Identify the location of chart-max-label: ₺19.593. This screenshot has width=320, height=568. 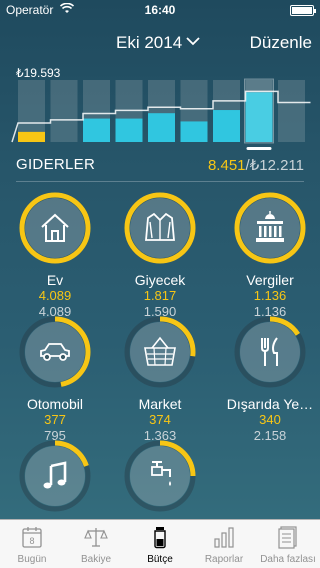
(38, 73).